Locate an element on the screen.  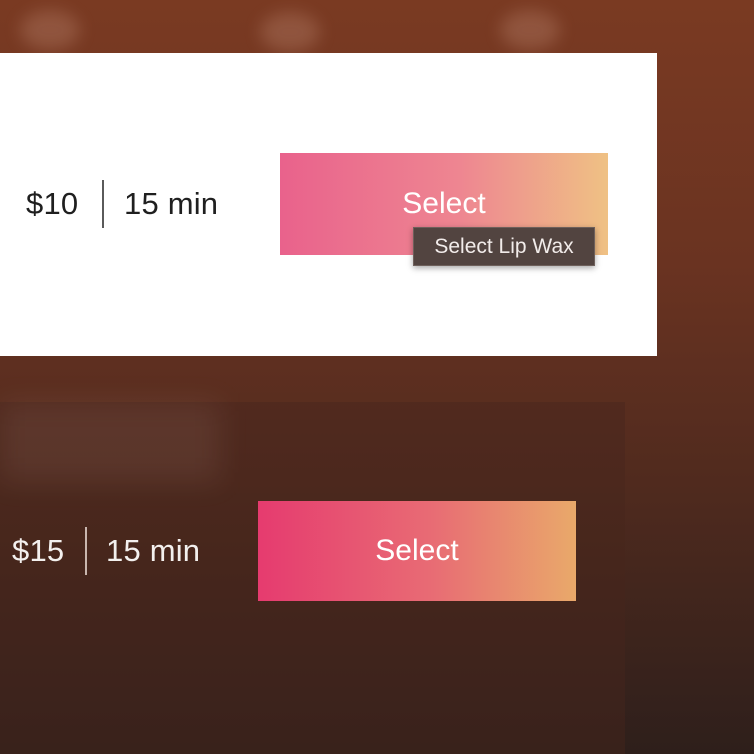
service-price: $15 is located at coordinates (38, 550).